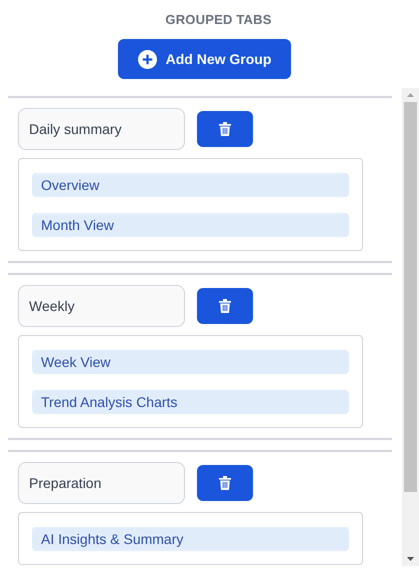 Image resolution: width=419 pixels, height=584 pixels. I want to click on section-title: GROUPED TABS, so click(218, 19).